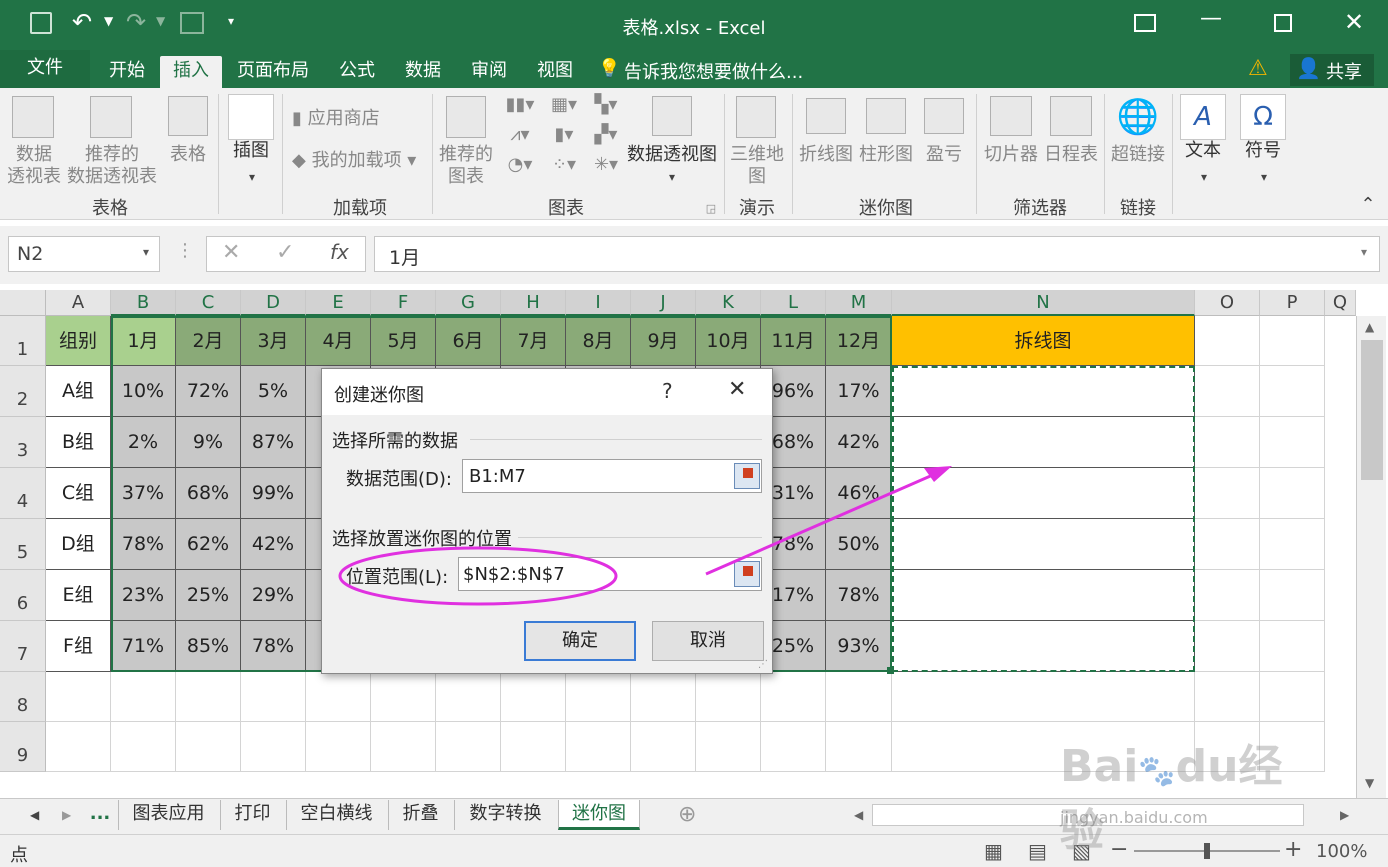 The image size is (1388, 867). What do you see at coordinates (859, 747) in the screenshot?
I see `cell-M9` at bounding box center [859, 747].